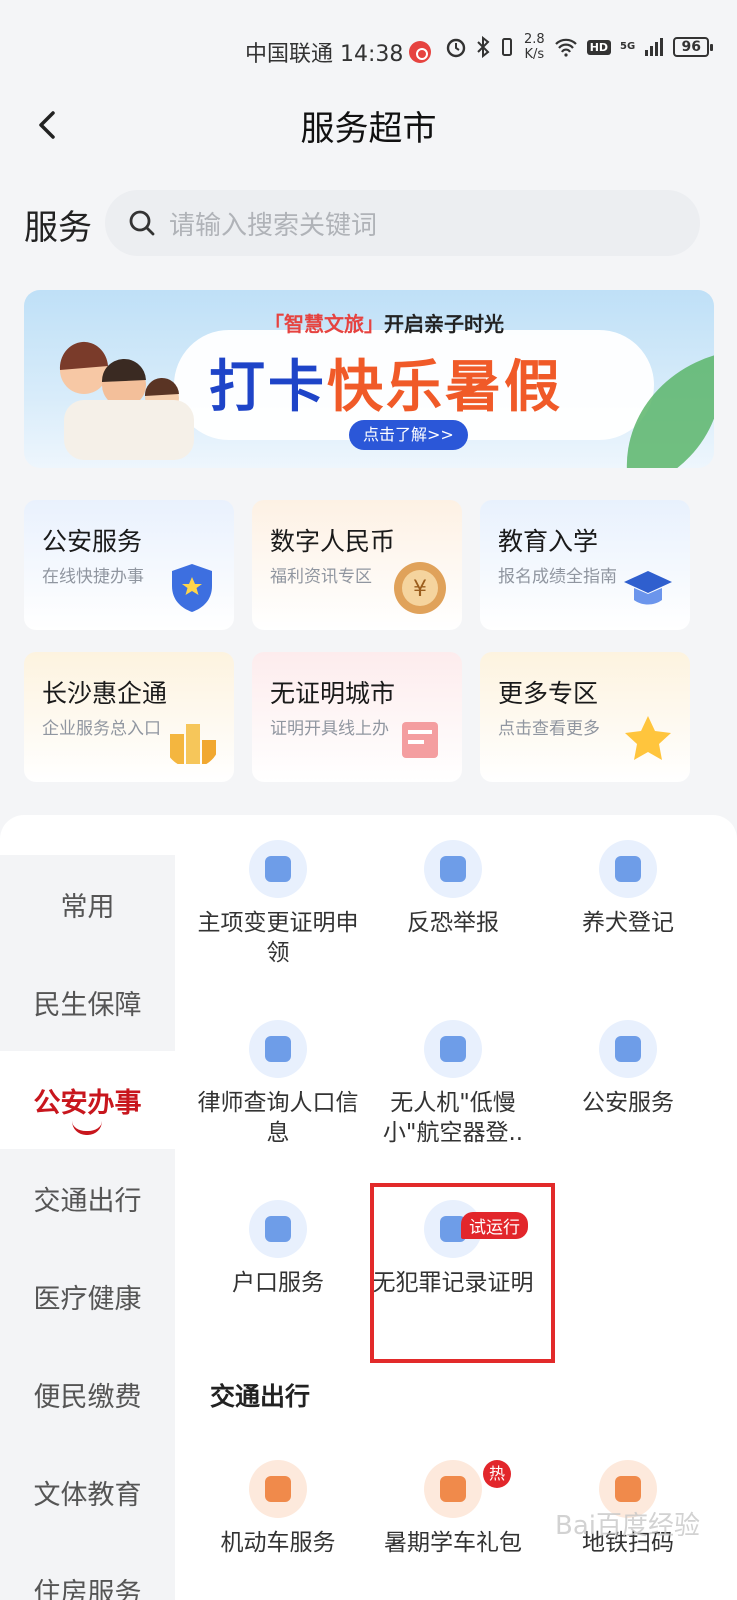 The height and width of the screenshot is (1600, 737). I want to click on dog-icon, so click(628, 869).